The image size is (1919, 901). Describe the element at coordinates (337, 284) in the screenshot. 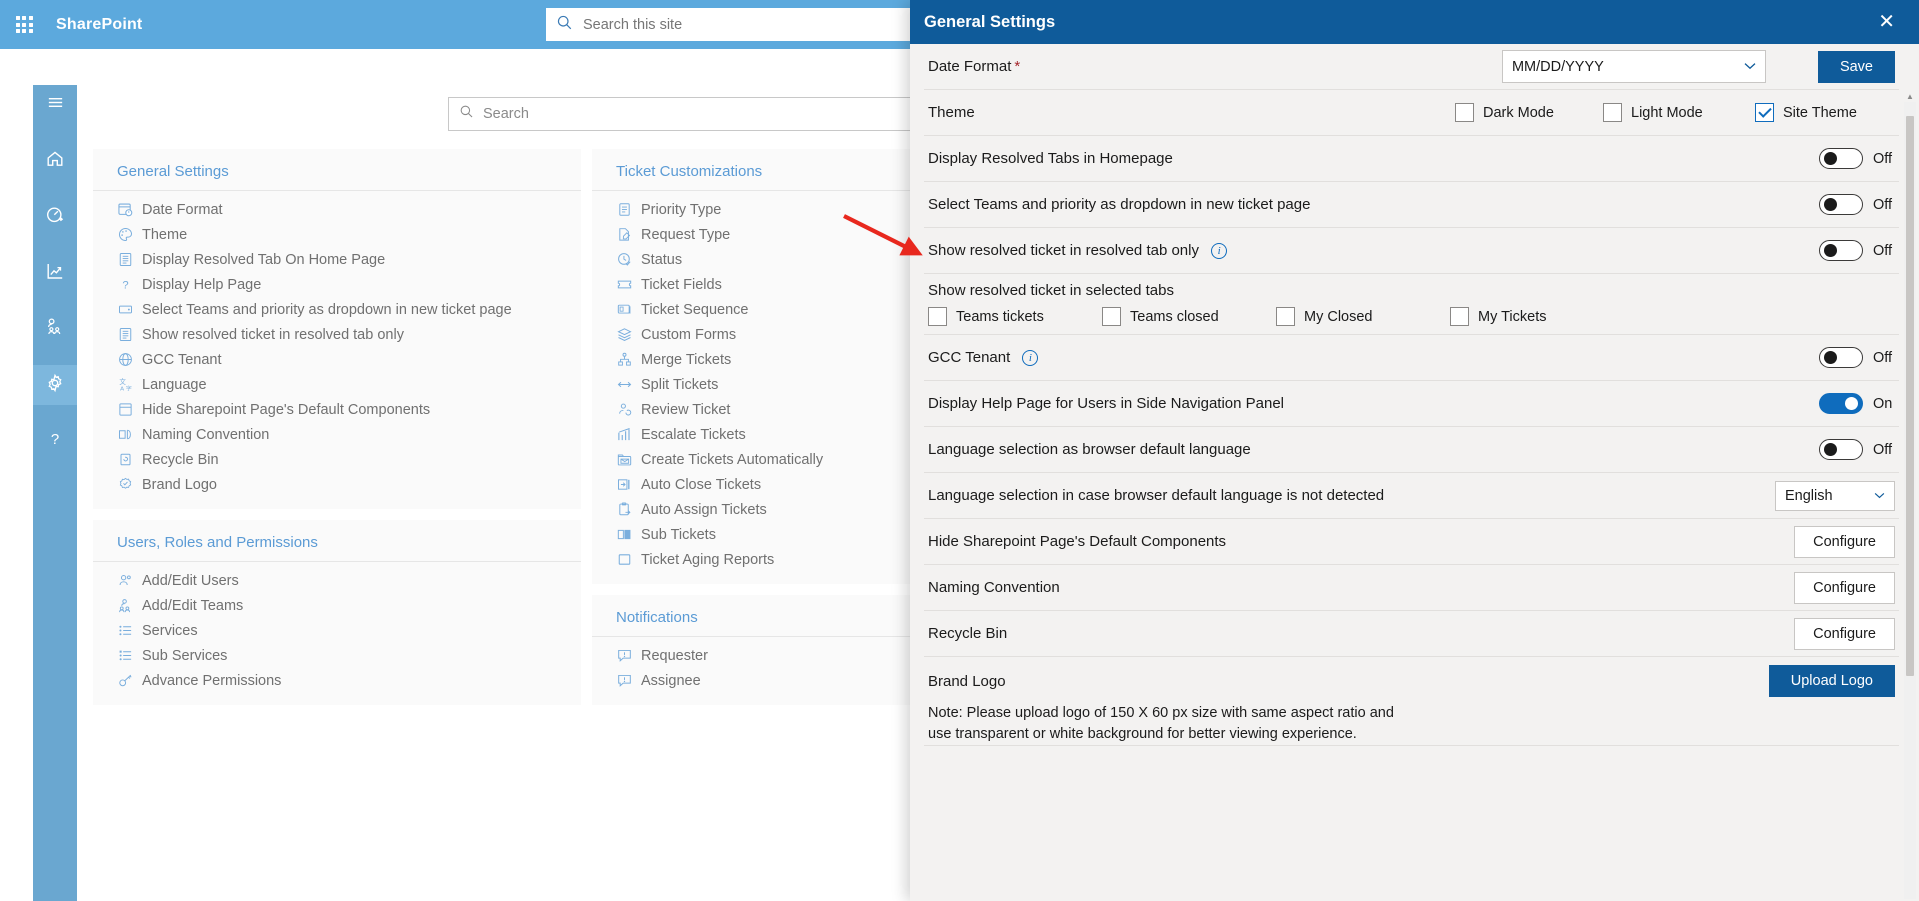

I see `list-item-display-help-page: ? Display Help Page` at that location.